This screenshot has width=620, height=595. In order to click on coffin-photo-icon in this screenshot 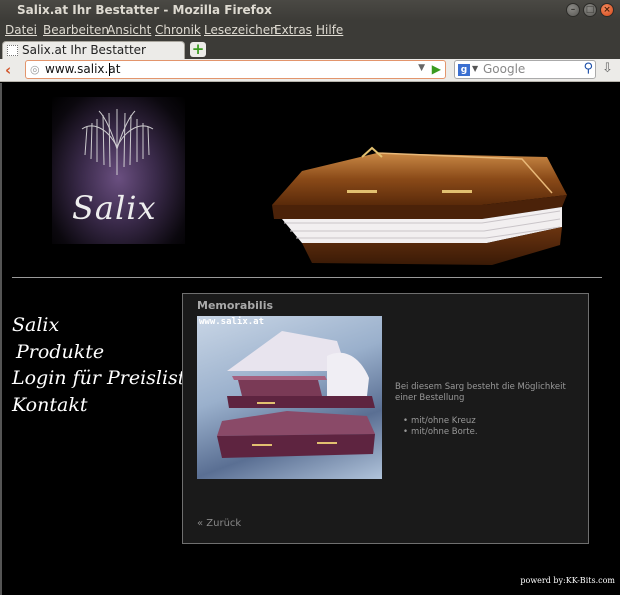, I will do `click(296, 394)`.